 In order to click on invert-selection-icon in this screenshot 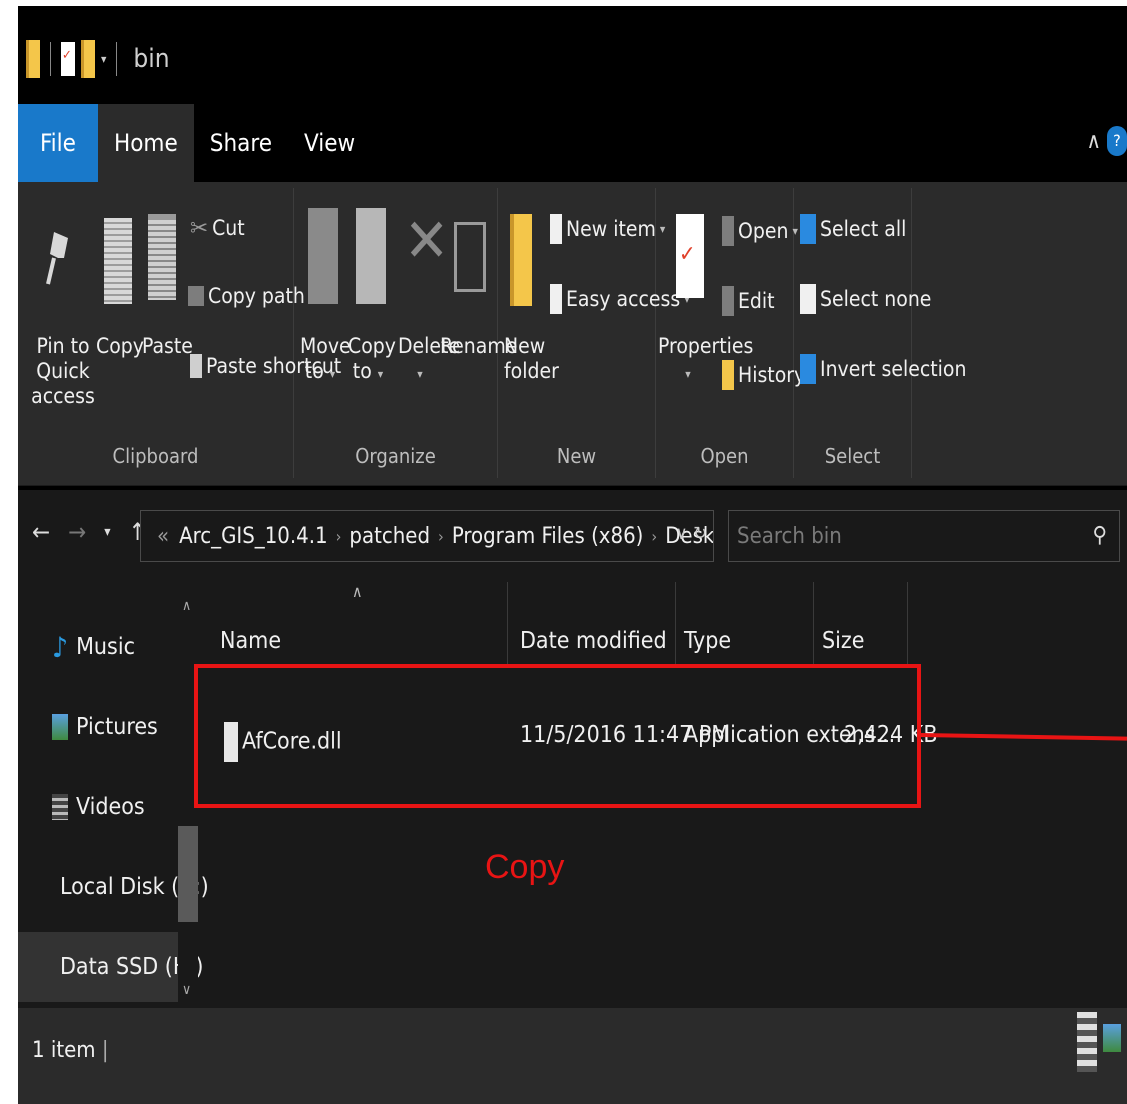, I will do `click(808, 369)`.